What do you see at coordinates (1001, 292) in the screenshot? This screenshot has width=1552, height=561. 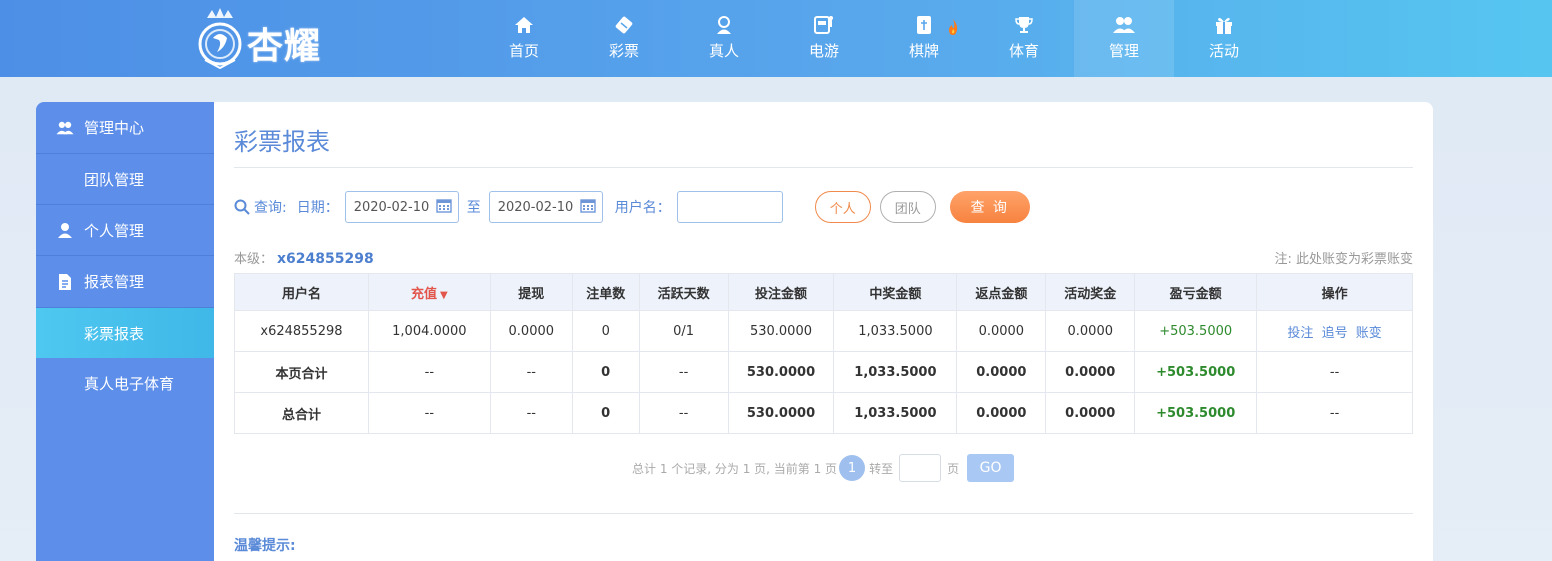 I see `column-header: 返点金额` at bounding box center [1001, 292].